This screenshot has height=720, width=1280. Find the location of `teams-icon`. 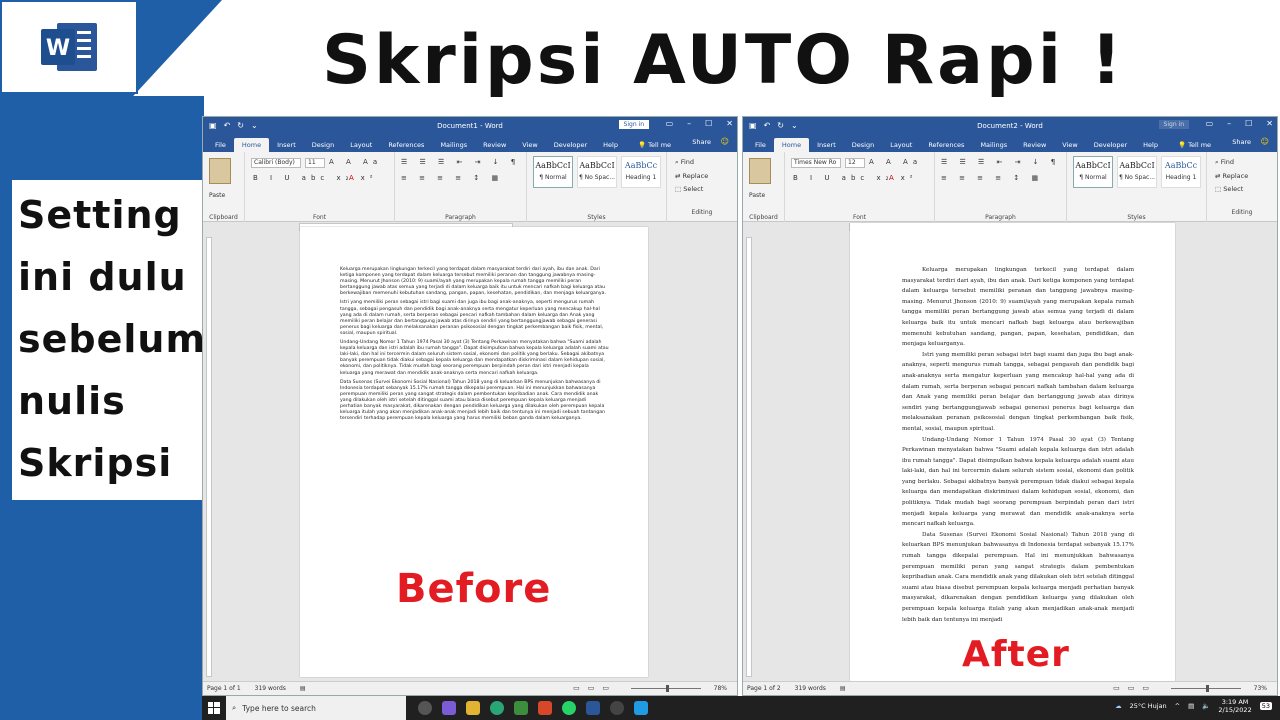

teams-icon is located at coordinates (449, 708).